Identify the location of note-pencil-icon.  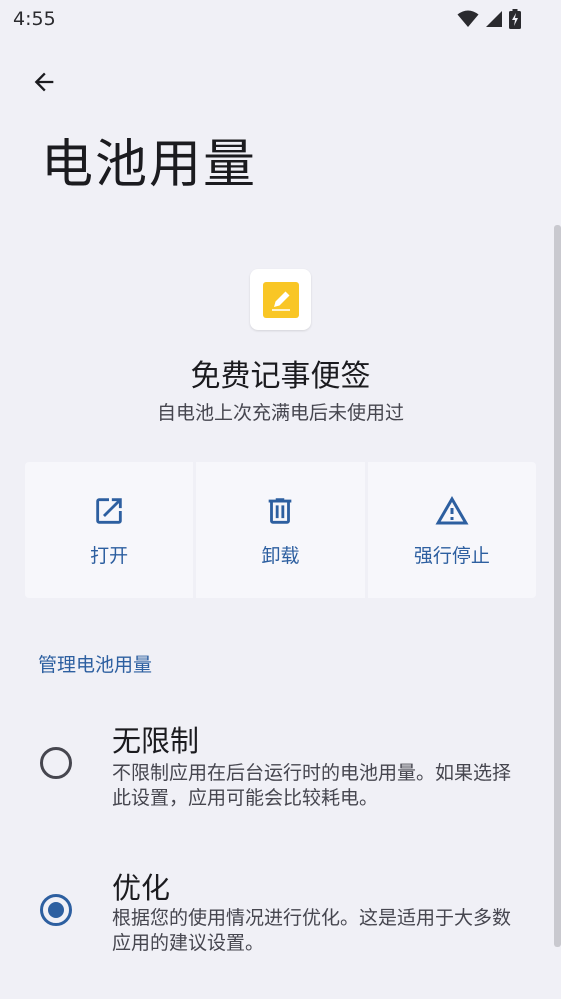
(280, 299).